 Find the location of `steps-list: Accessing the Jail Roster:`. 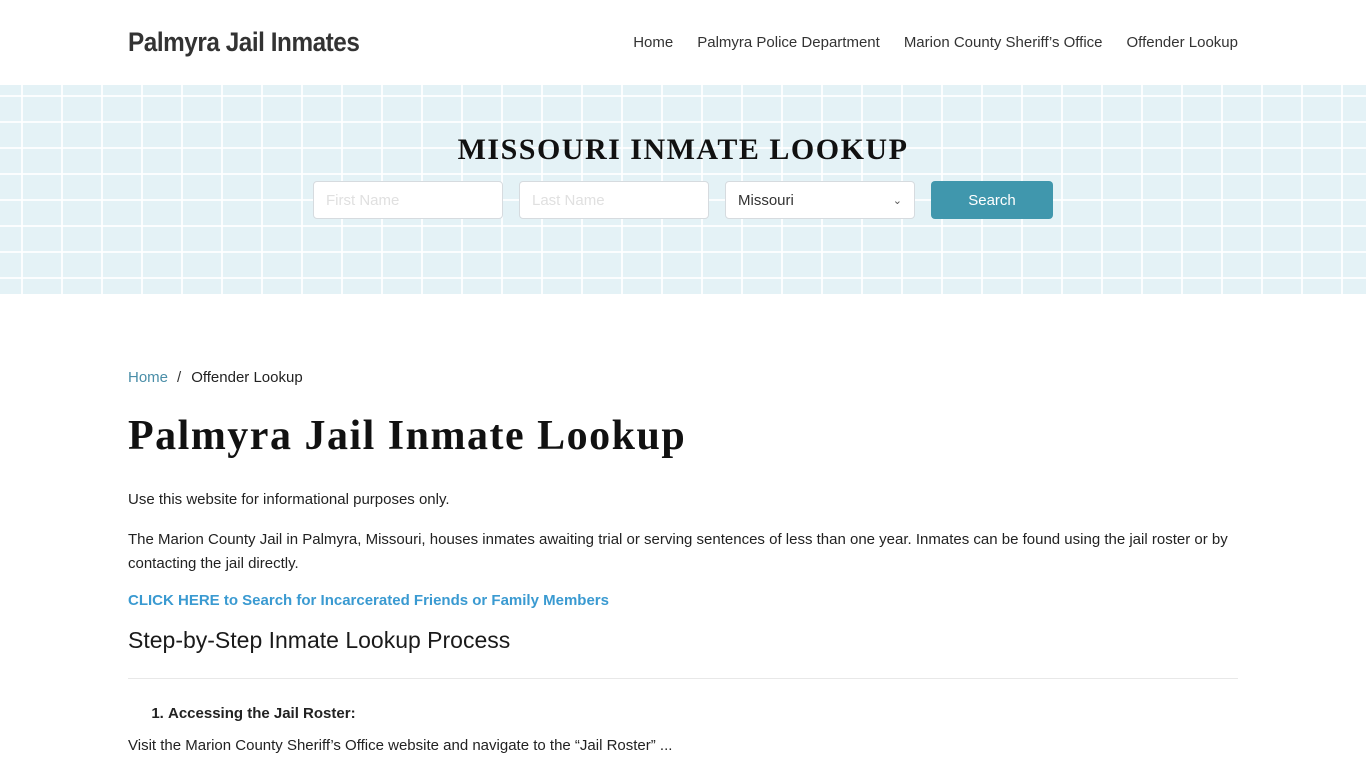

steps-list: Accessing the Jail Roster: is located at coordinates (683, 713).